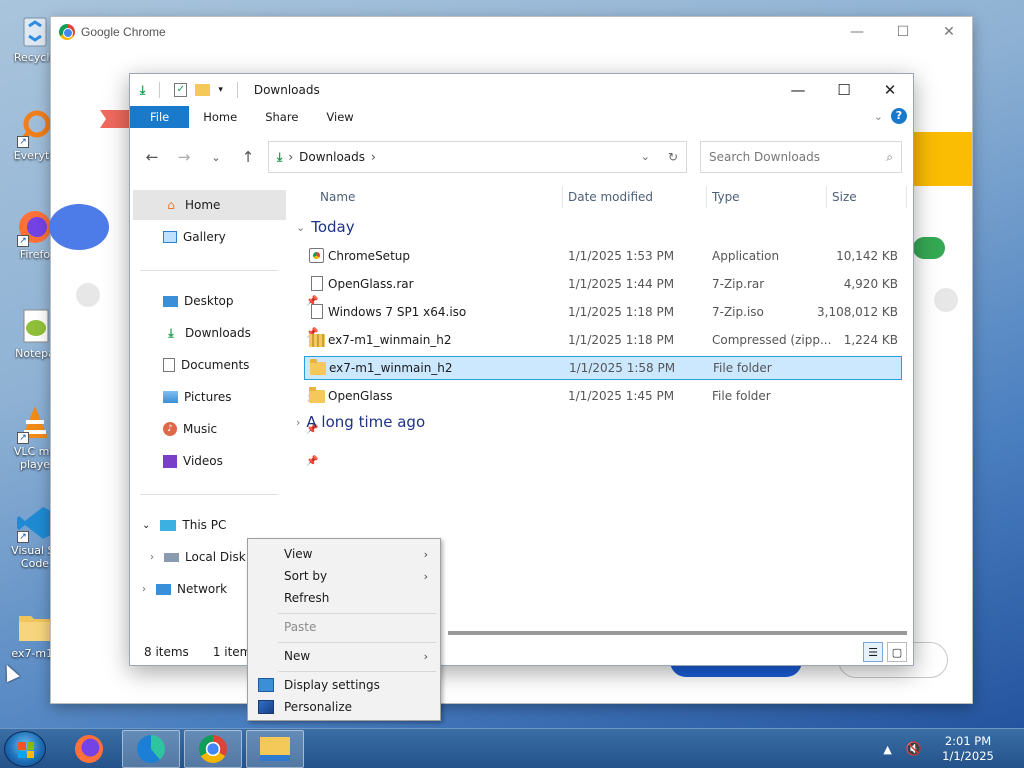 This screenshot has width=1024, height=768. What do you see at coordinates (621, 256) in the screenshot?
I see `file-date: 1/1/2025 1:53 PM` at bounding box center [621, 256].